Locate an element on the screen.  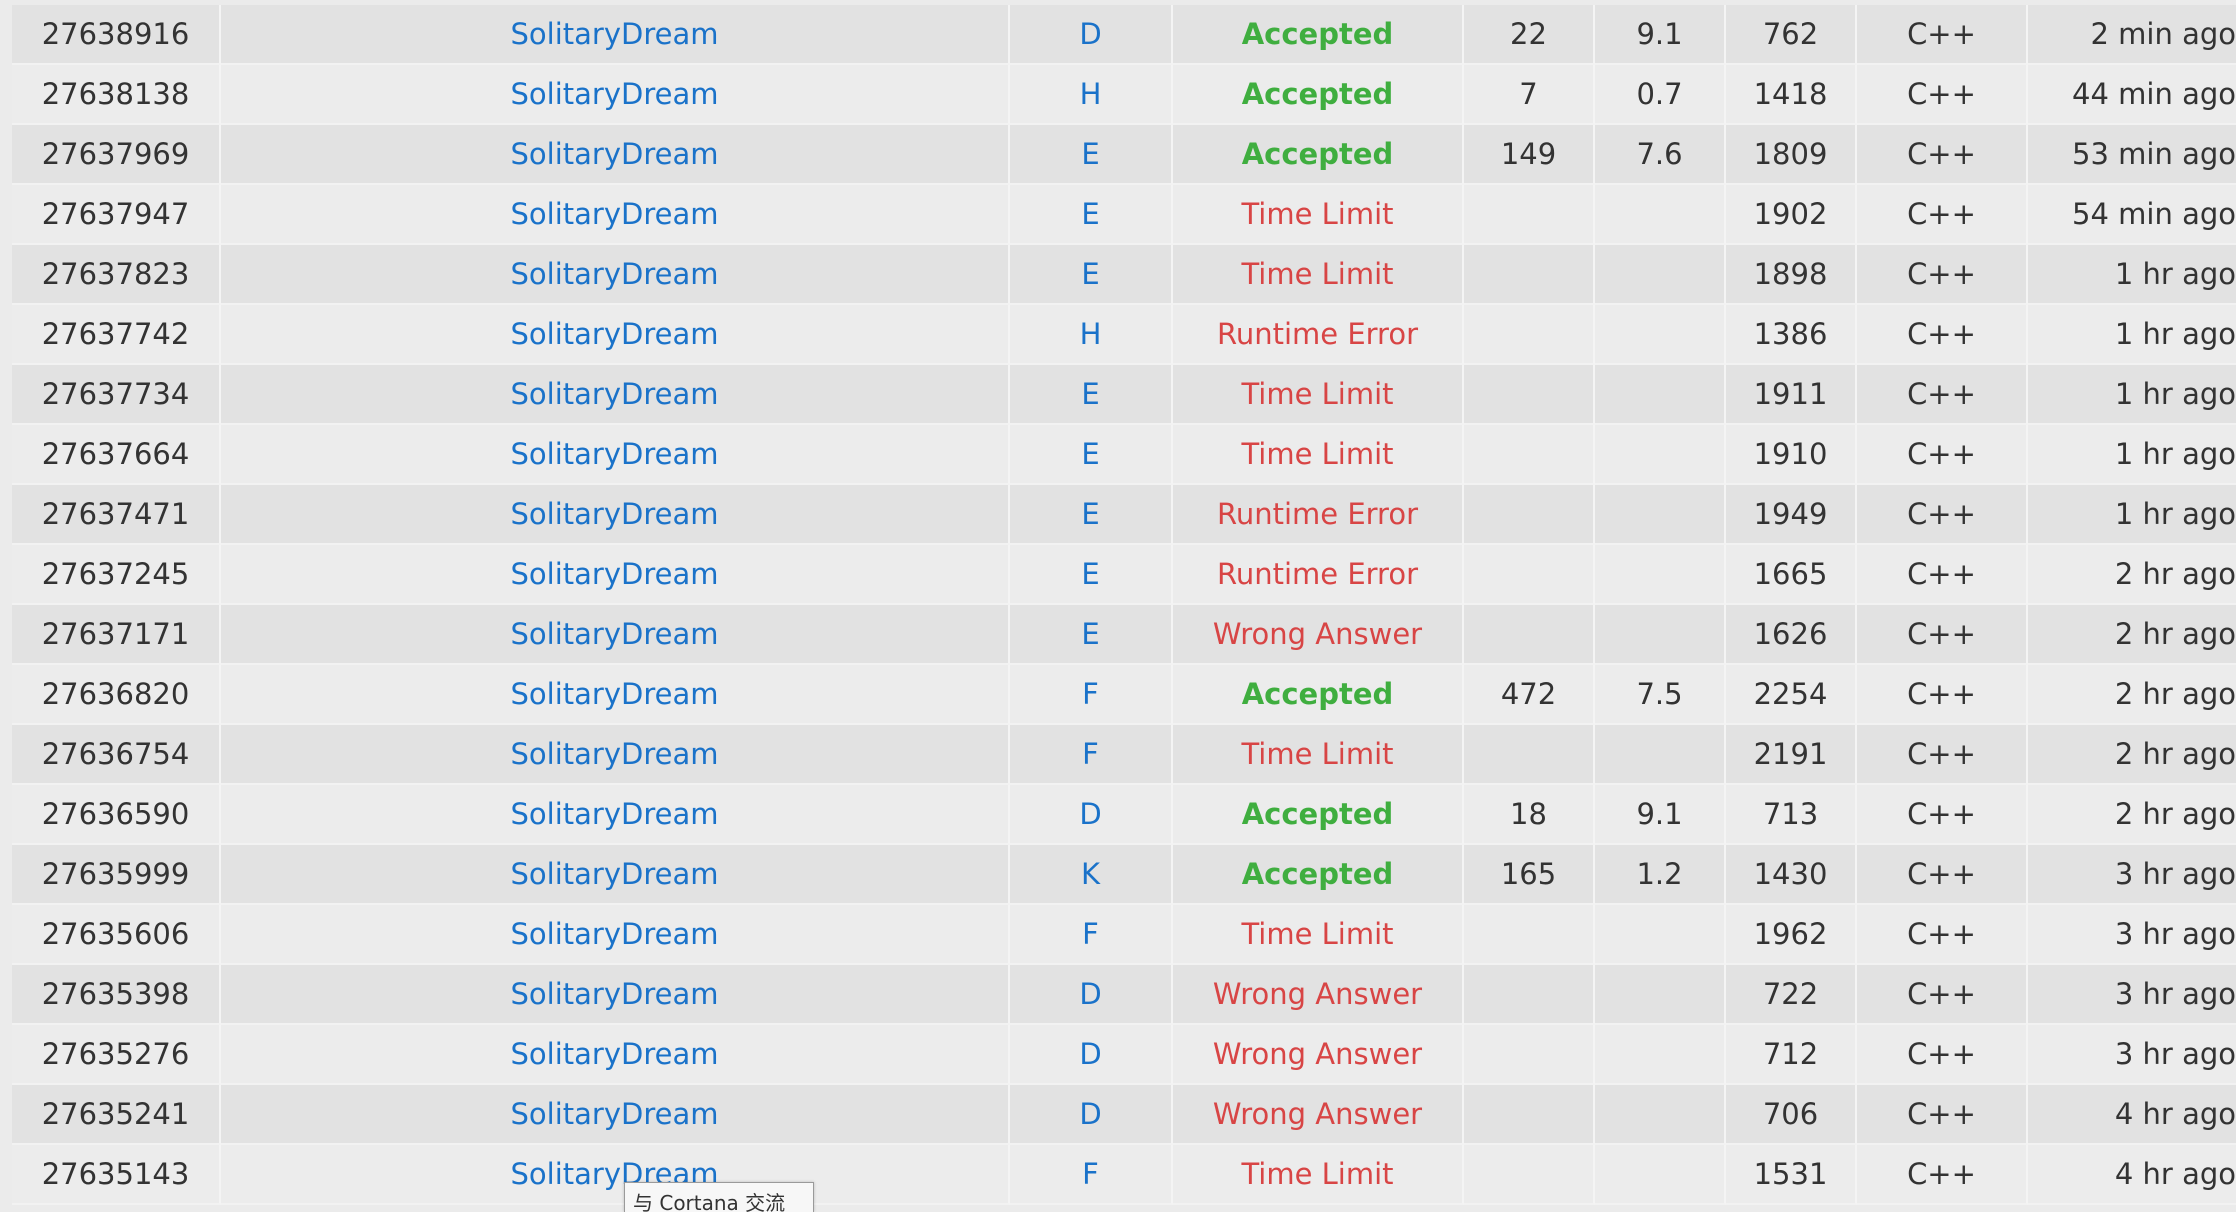
submission-id-text: 27635606 is located at coordinates (116, 934).